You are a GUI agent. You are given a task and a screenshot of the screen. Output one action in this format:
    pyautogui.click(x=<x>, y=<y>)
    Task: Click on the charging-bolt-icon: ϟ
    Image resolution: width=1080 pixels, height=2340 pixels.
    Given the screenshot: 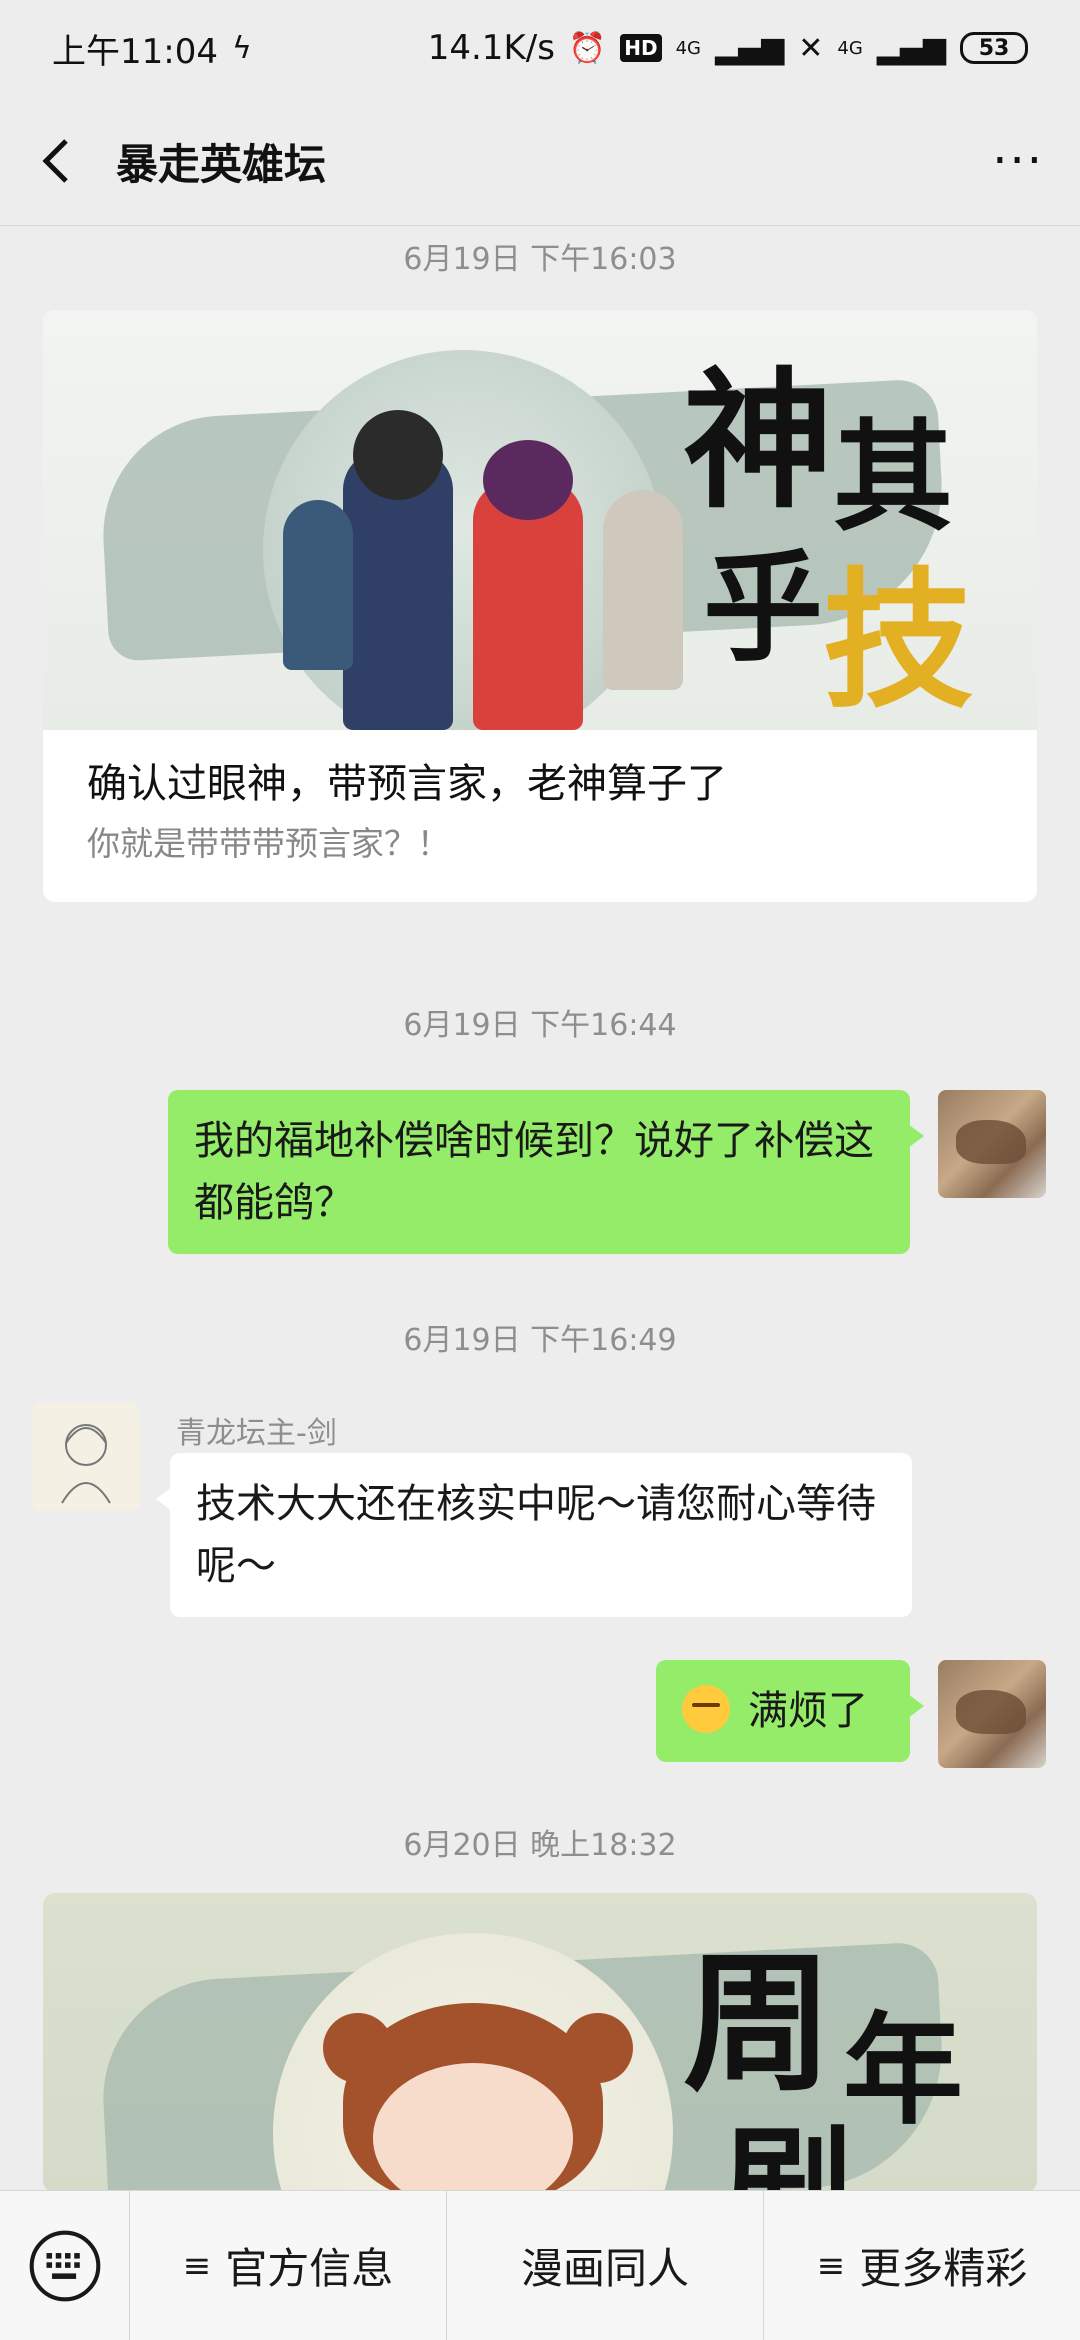 What is the action you would take?
    pyautogui.click(x=241, y=48)
    